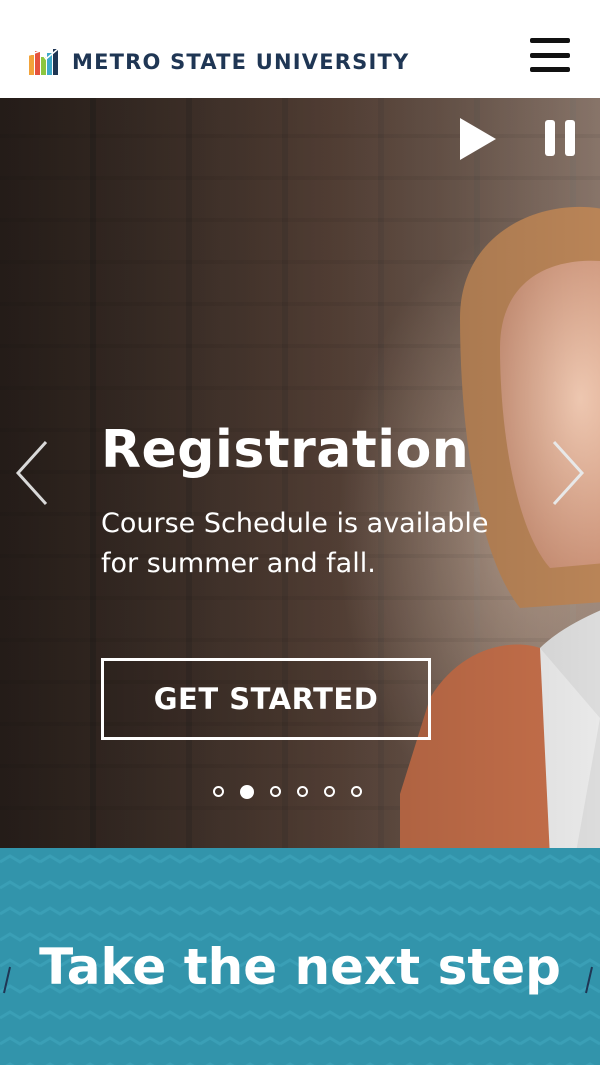 The width and height of the screenshot is (600, 1065). I want to click on chevron-left-icon, so click(32, 473).